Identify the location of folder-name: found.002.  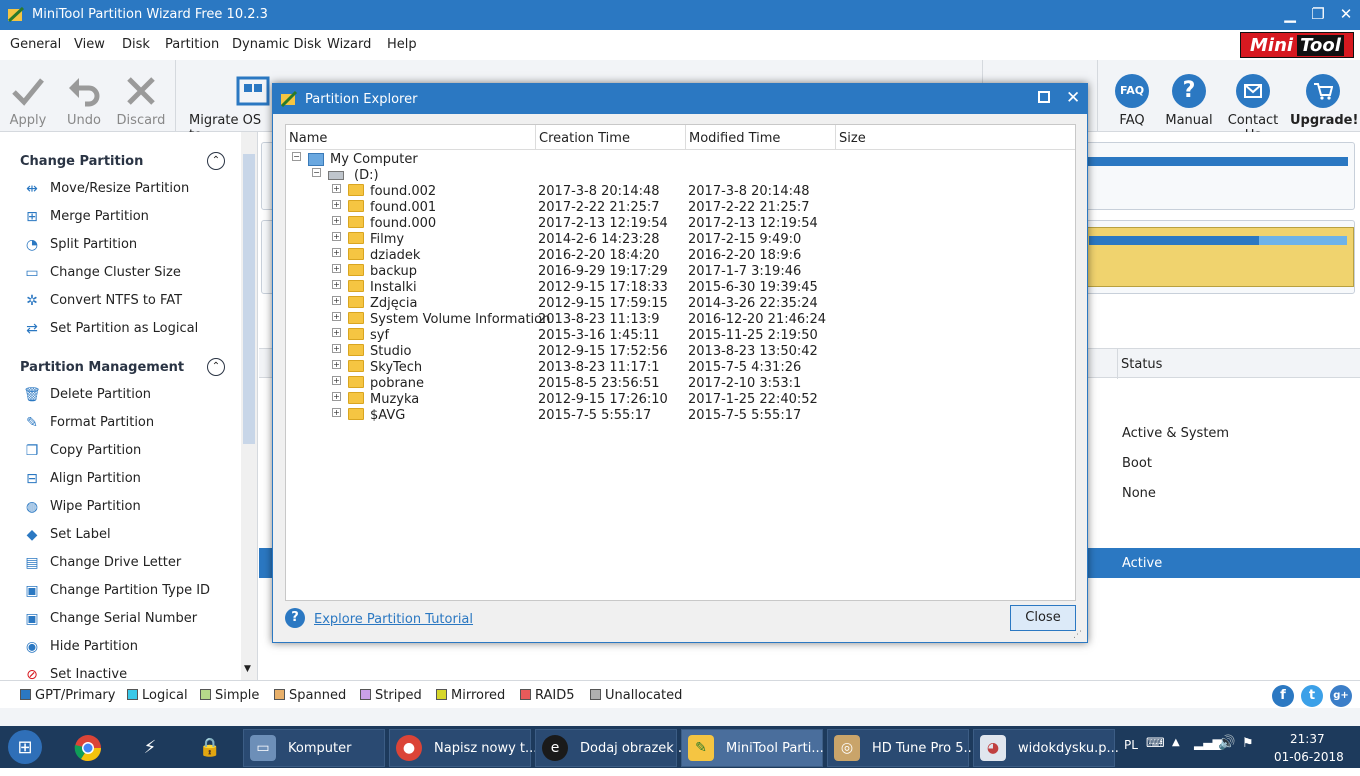
(403, 191).